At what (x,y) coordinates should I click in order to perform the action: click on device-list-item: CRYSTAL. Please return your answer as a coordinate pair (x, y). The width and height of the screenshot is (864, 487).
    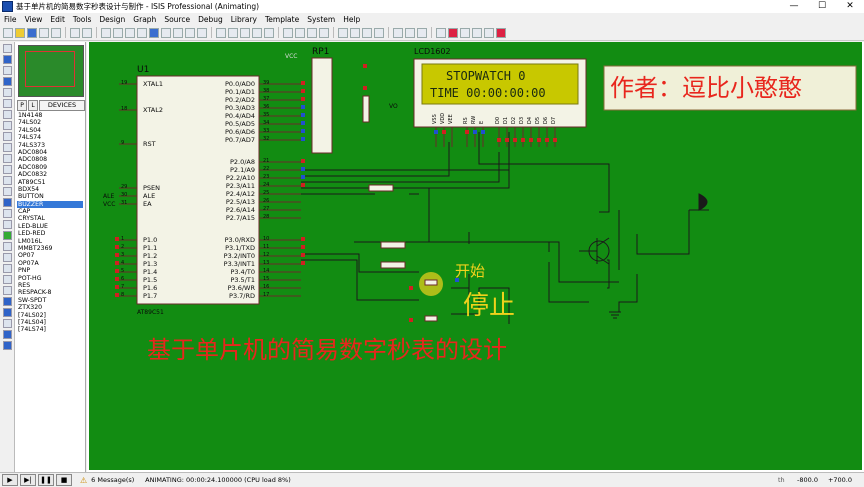
    Looking at the image, I should click on (50, 218).